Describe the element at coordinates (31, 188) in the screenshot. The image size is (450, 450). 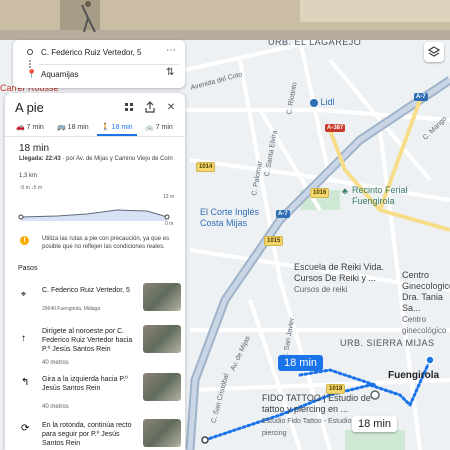
I see `elevation-summary: ↑5 m ↓5 m` at that location.